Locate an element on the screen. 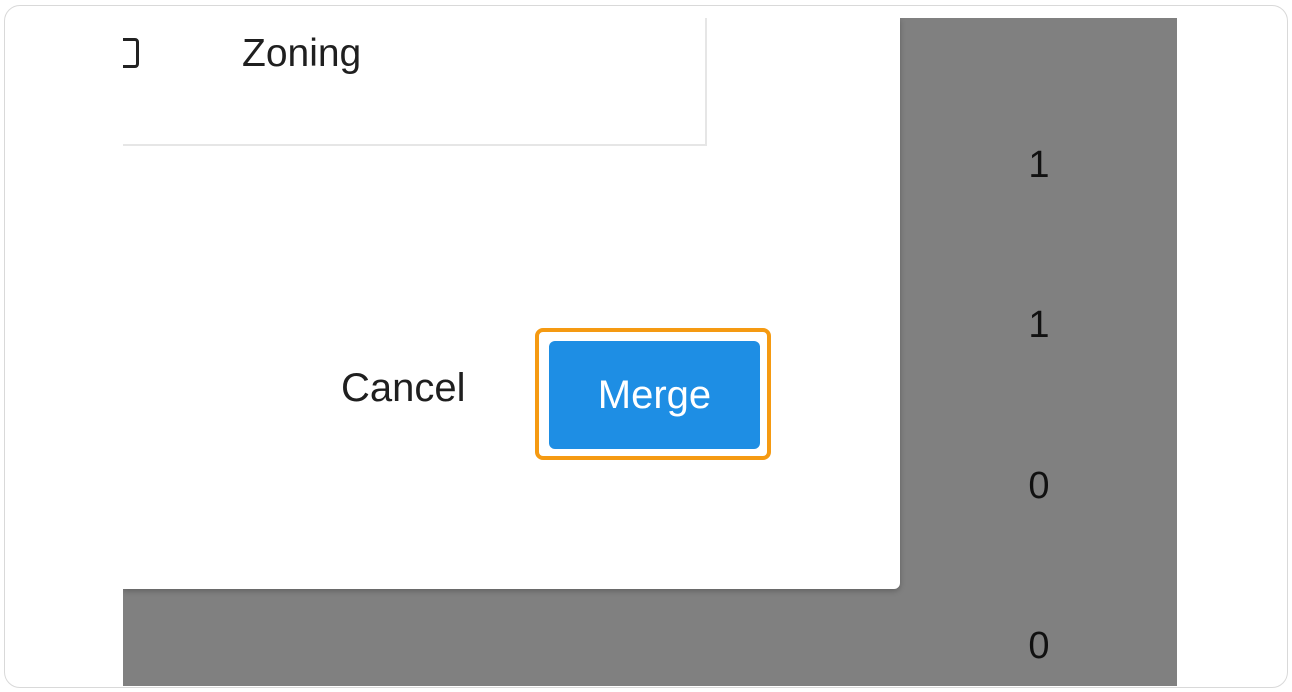 The height and width of the screenshot is (692, 1292). merge-button: Merge is located at coordinates (654, 395).